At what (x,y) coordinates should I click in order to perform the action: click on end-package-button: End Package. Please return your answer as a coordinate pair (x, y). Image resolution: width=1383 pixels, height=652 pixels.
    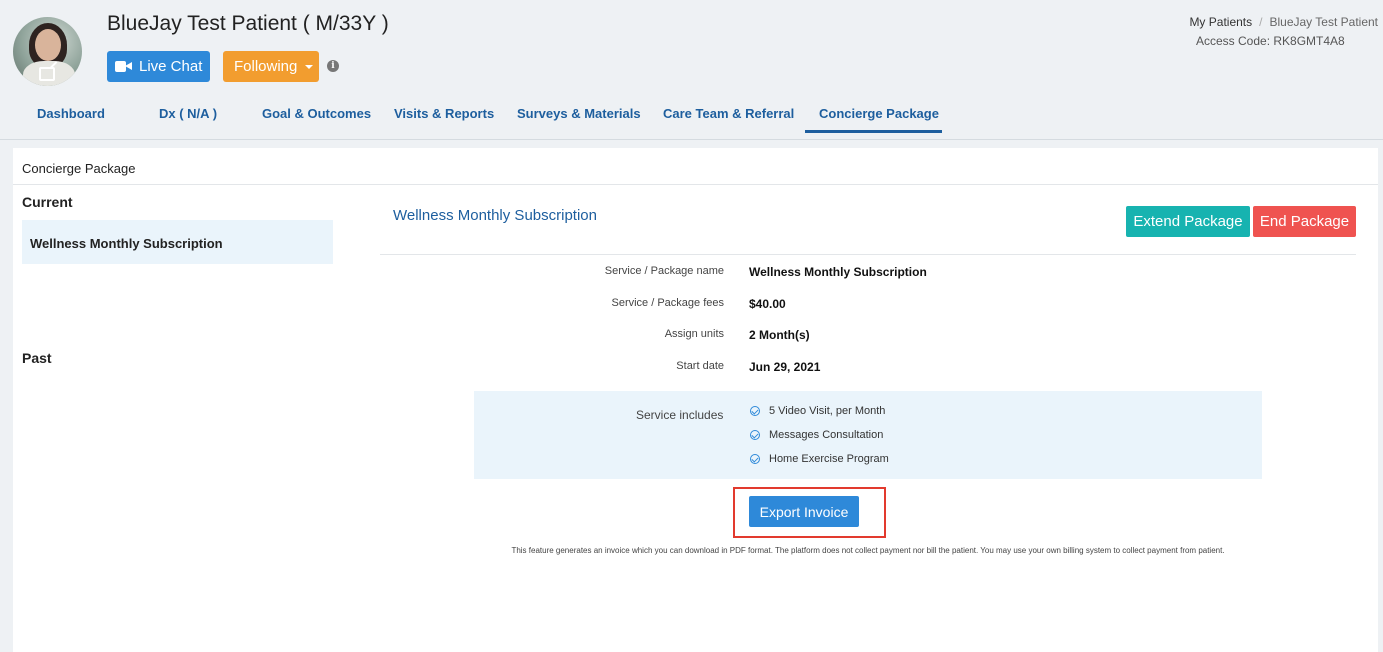
    Looking at the image, I should click on (1304, 221).